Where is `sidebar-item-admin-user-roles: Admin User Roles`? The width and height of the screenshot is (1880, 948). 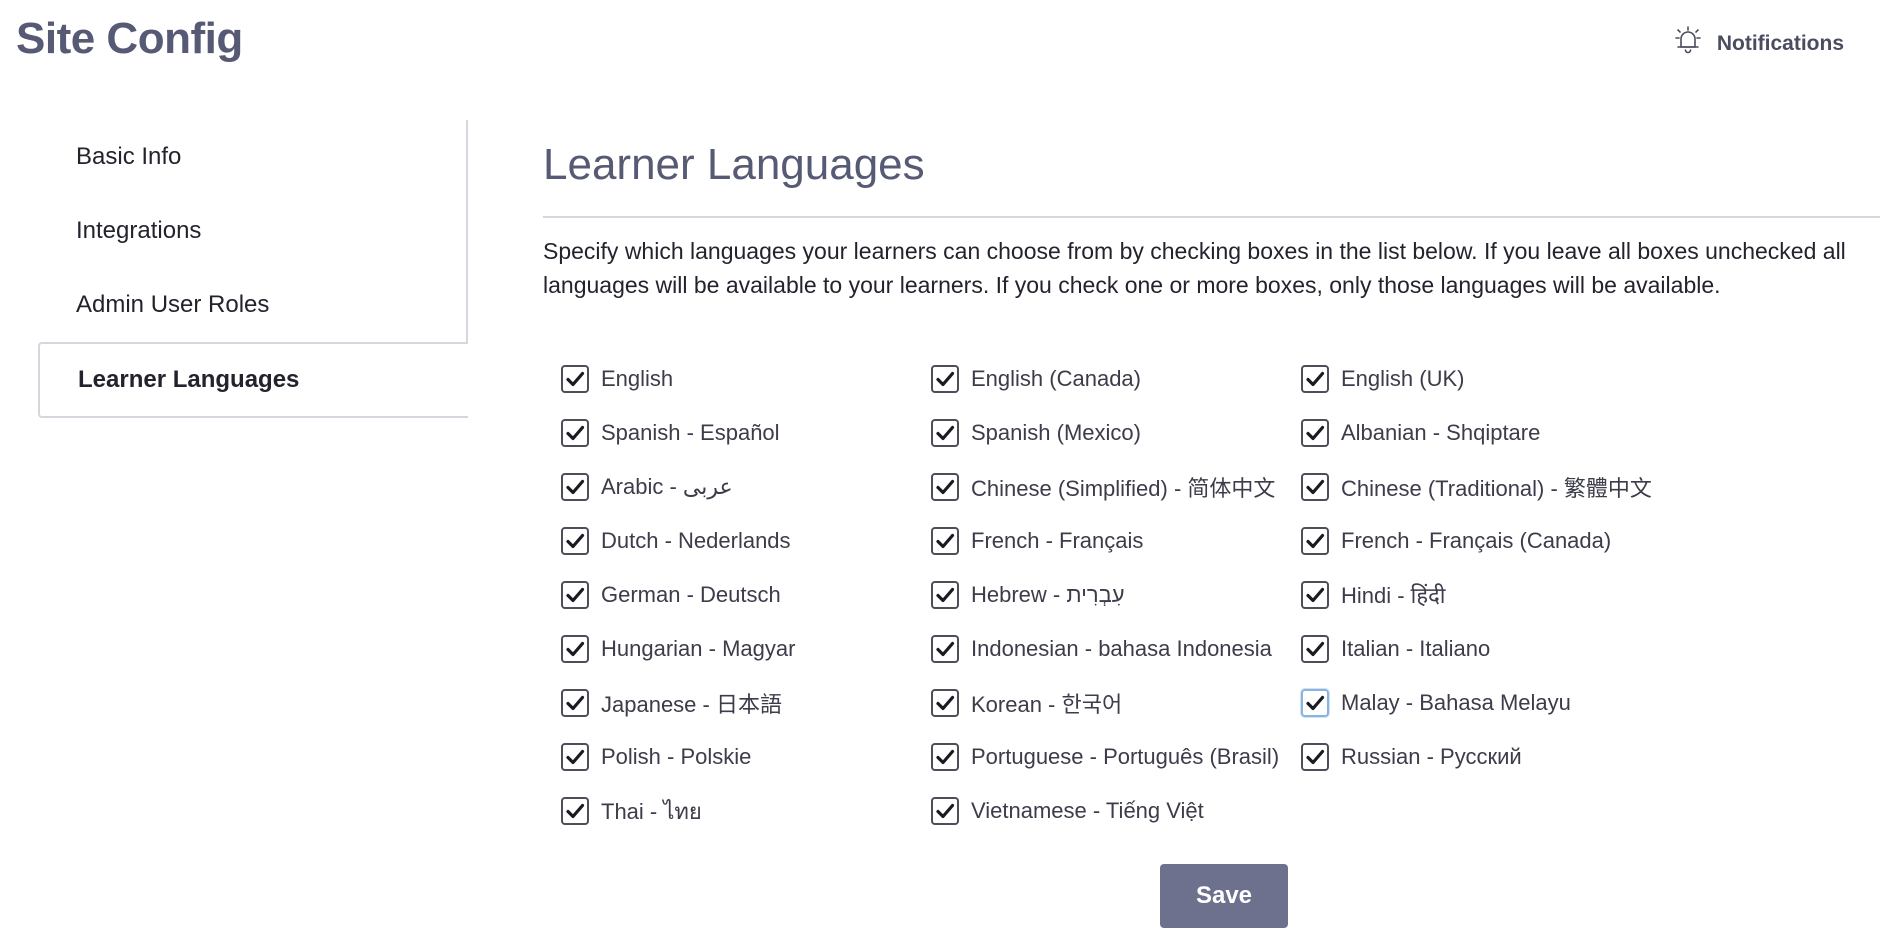
sidebar-item-admin-user-roles: Admin User Roles is located at coordinates (253, 305).